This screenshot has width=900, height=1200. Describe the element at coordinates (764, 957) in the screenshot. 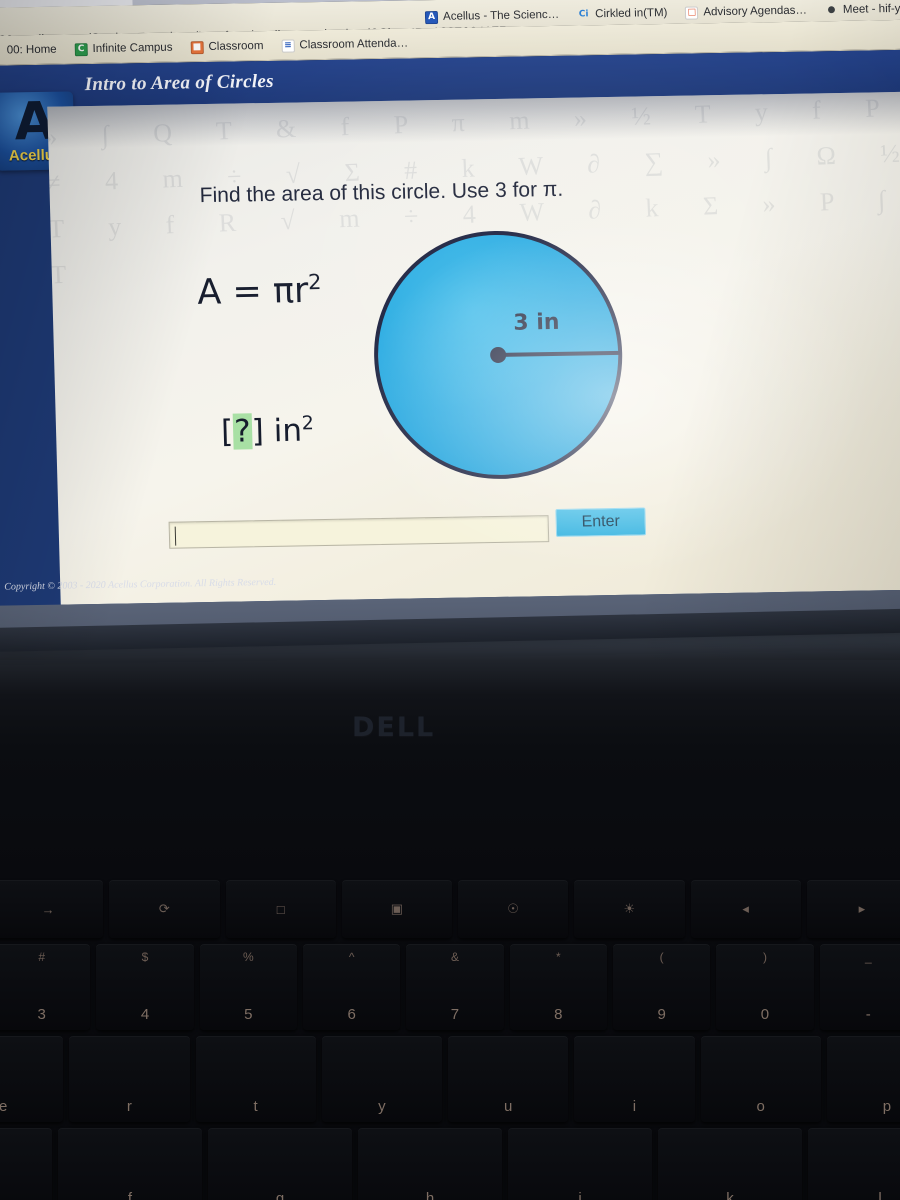

I see `key-shift-glyph: )` at that location.